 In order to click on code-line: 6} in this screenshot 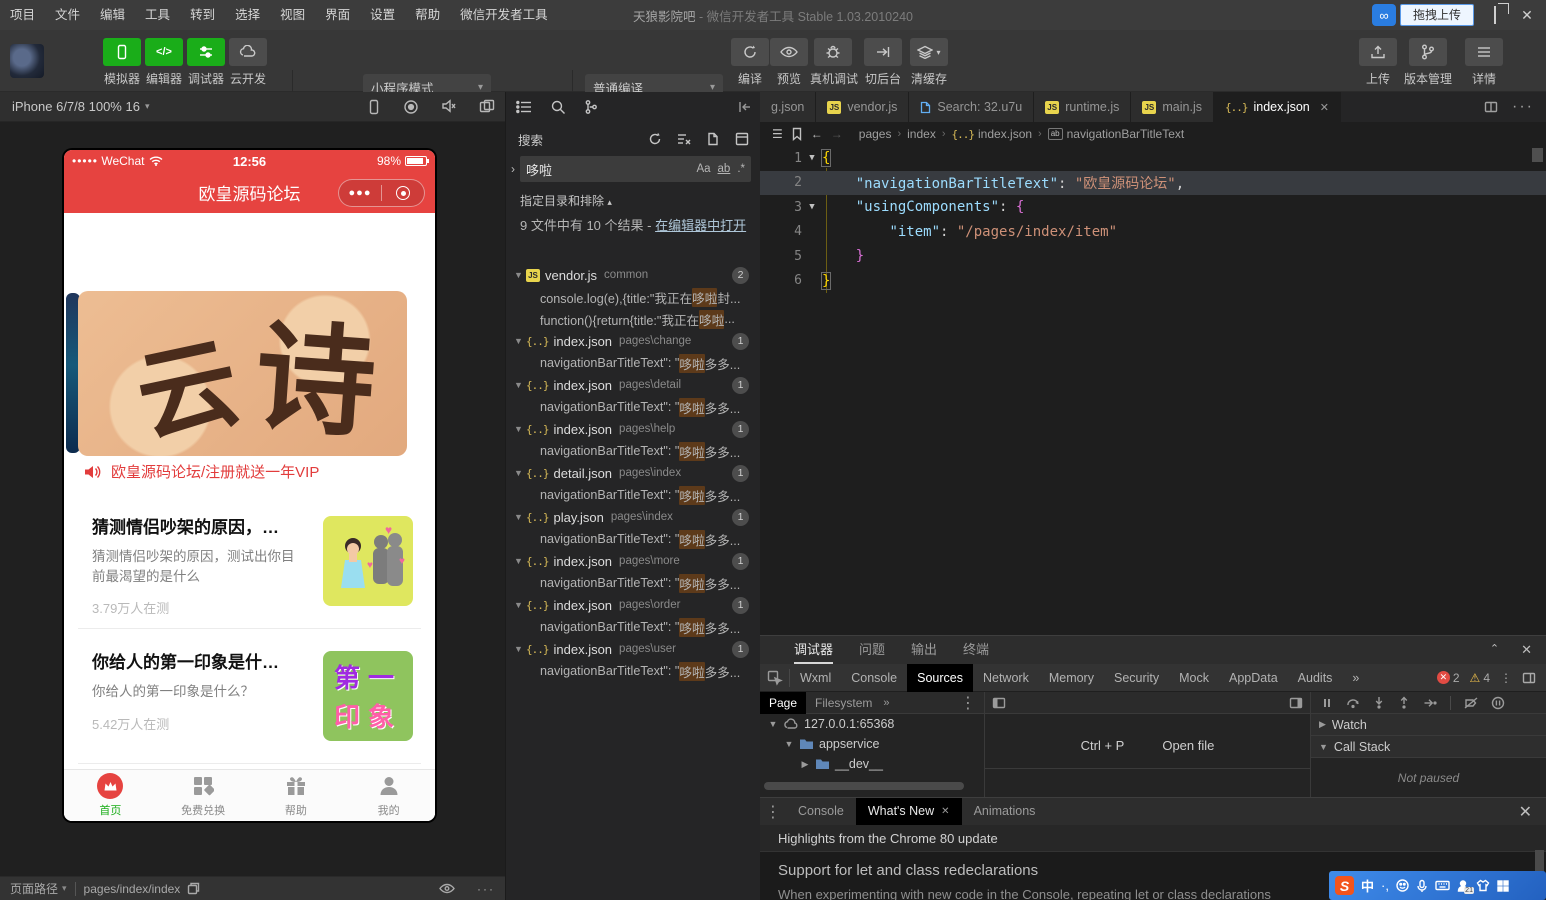, I will do `click(1153, 281)`.